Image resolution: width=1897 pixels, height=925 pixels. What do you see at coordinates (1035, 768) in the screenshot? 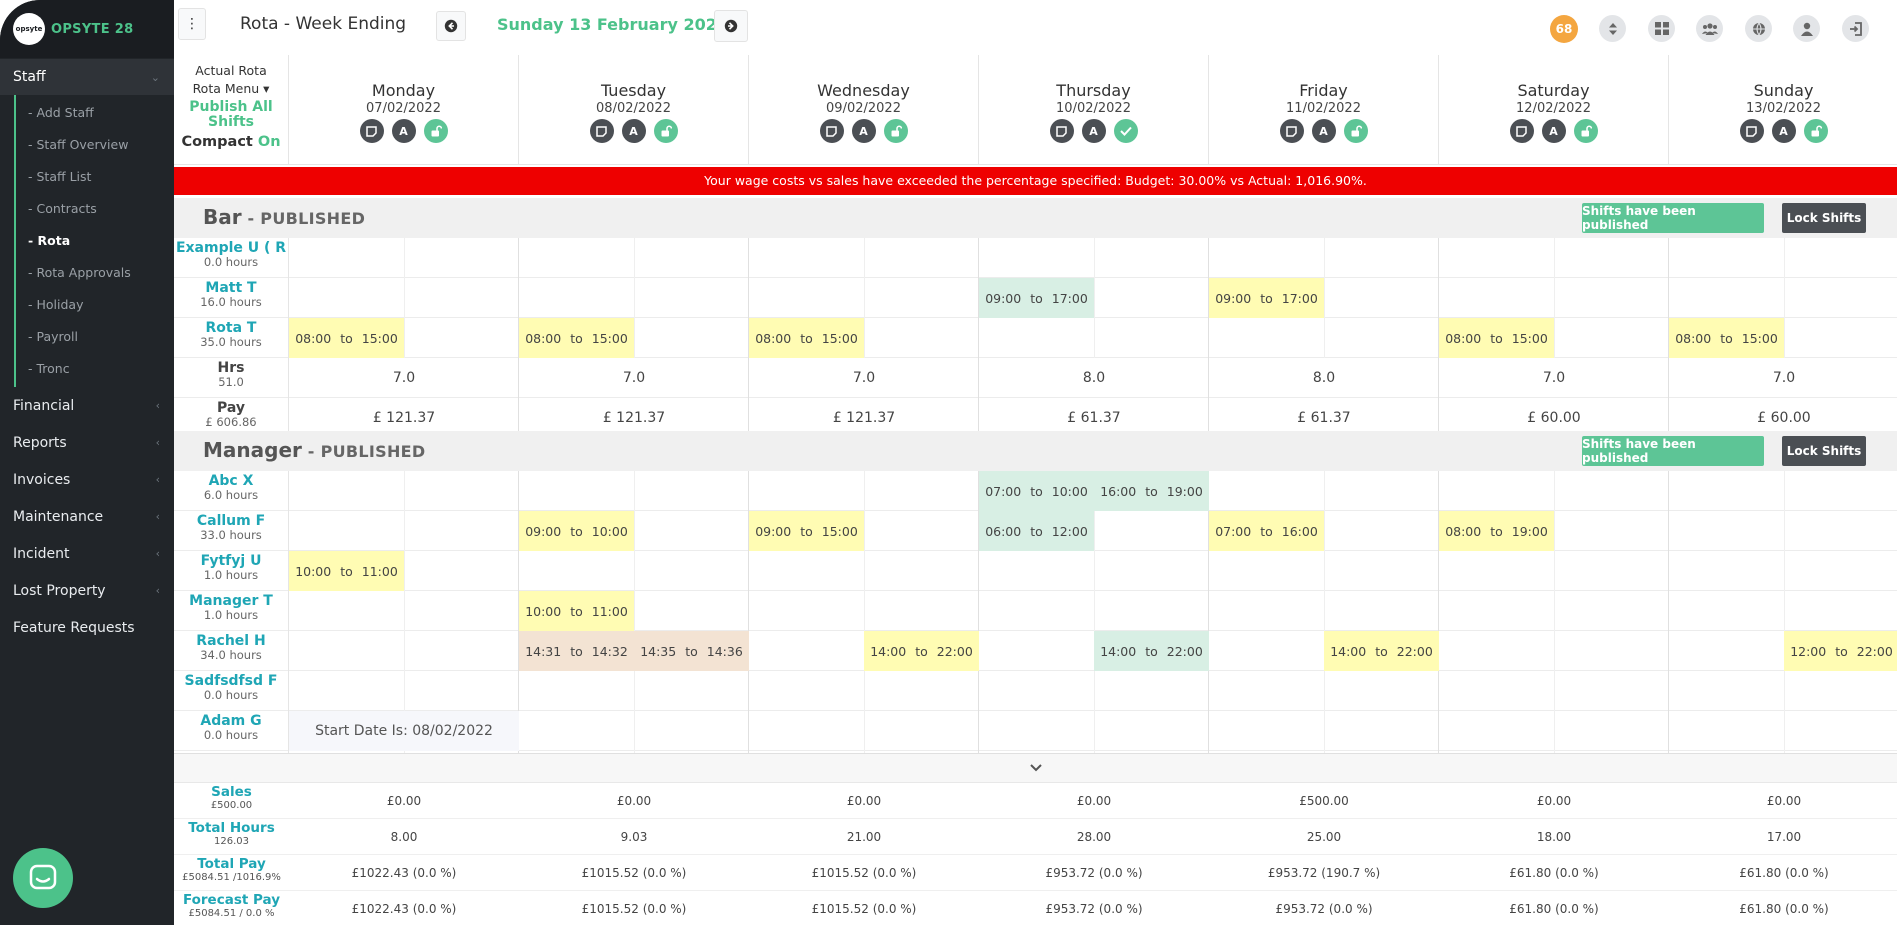
I see `collapse-toggle` at bounding box center [1035, 768].